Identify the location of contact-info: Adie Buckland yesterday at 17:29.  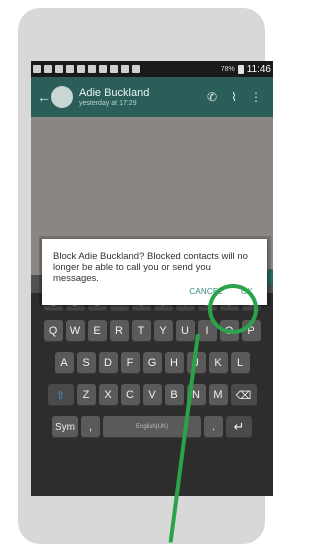
(140, 97).